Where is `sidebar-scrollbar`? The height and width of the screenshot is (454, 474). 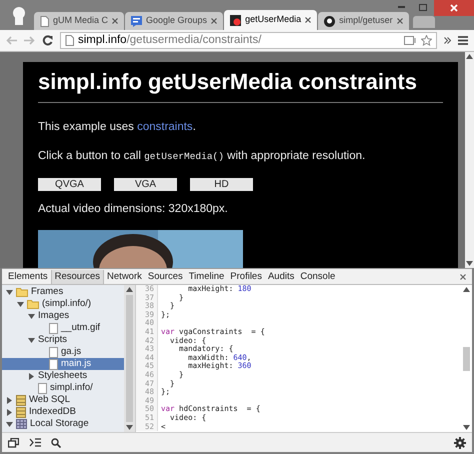 sidebar-scrollbar is located at coordinates (129, 358).